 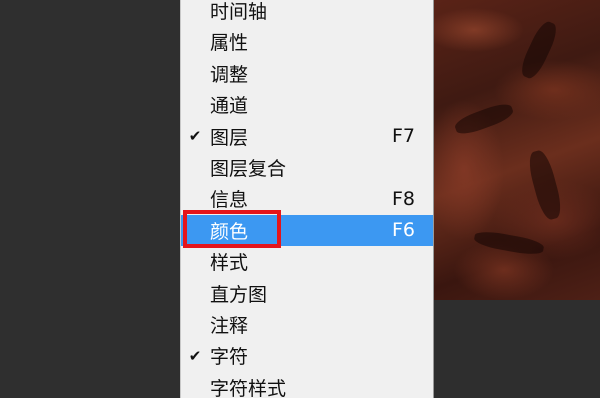 What do you see at coordinates (229, 357) in the screenshot?
I see `menu-item-label: 字符` at bounding box center [229, 357].